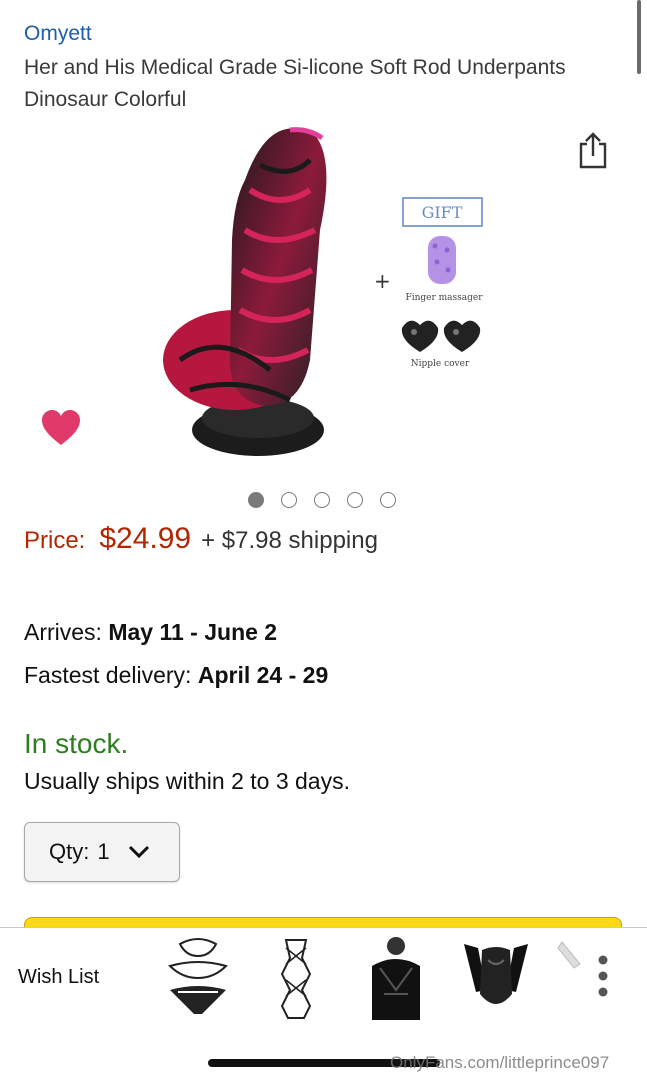  What do you see at coordinates (138, 852) in the screenshot?
I see `chevron-down-icon` at bounding box center [138, 852].